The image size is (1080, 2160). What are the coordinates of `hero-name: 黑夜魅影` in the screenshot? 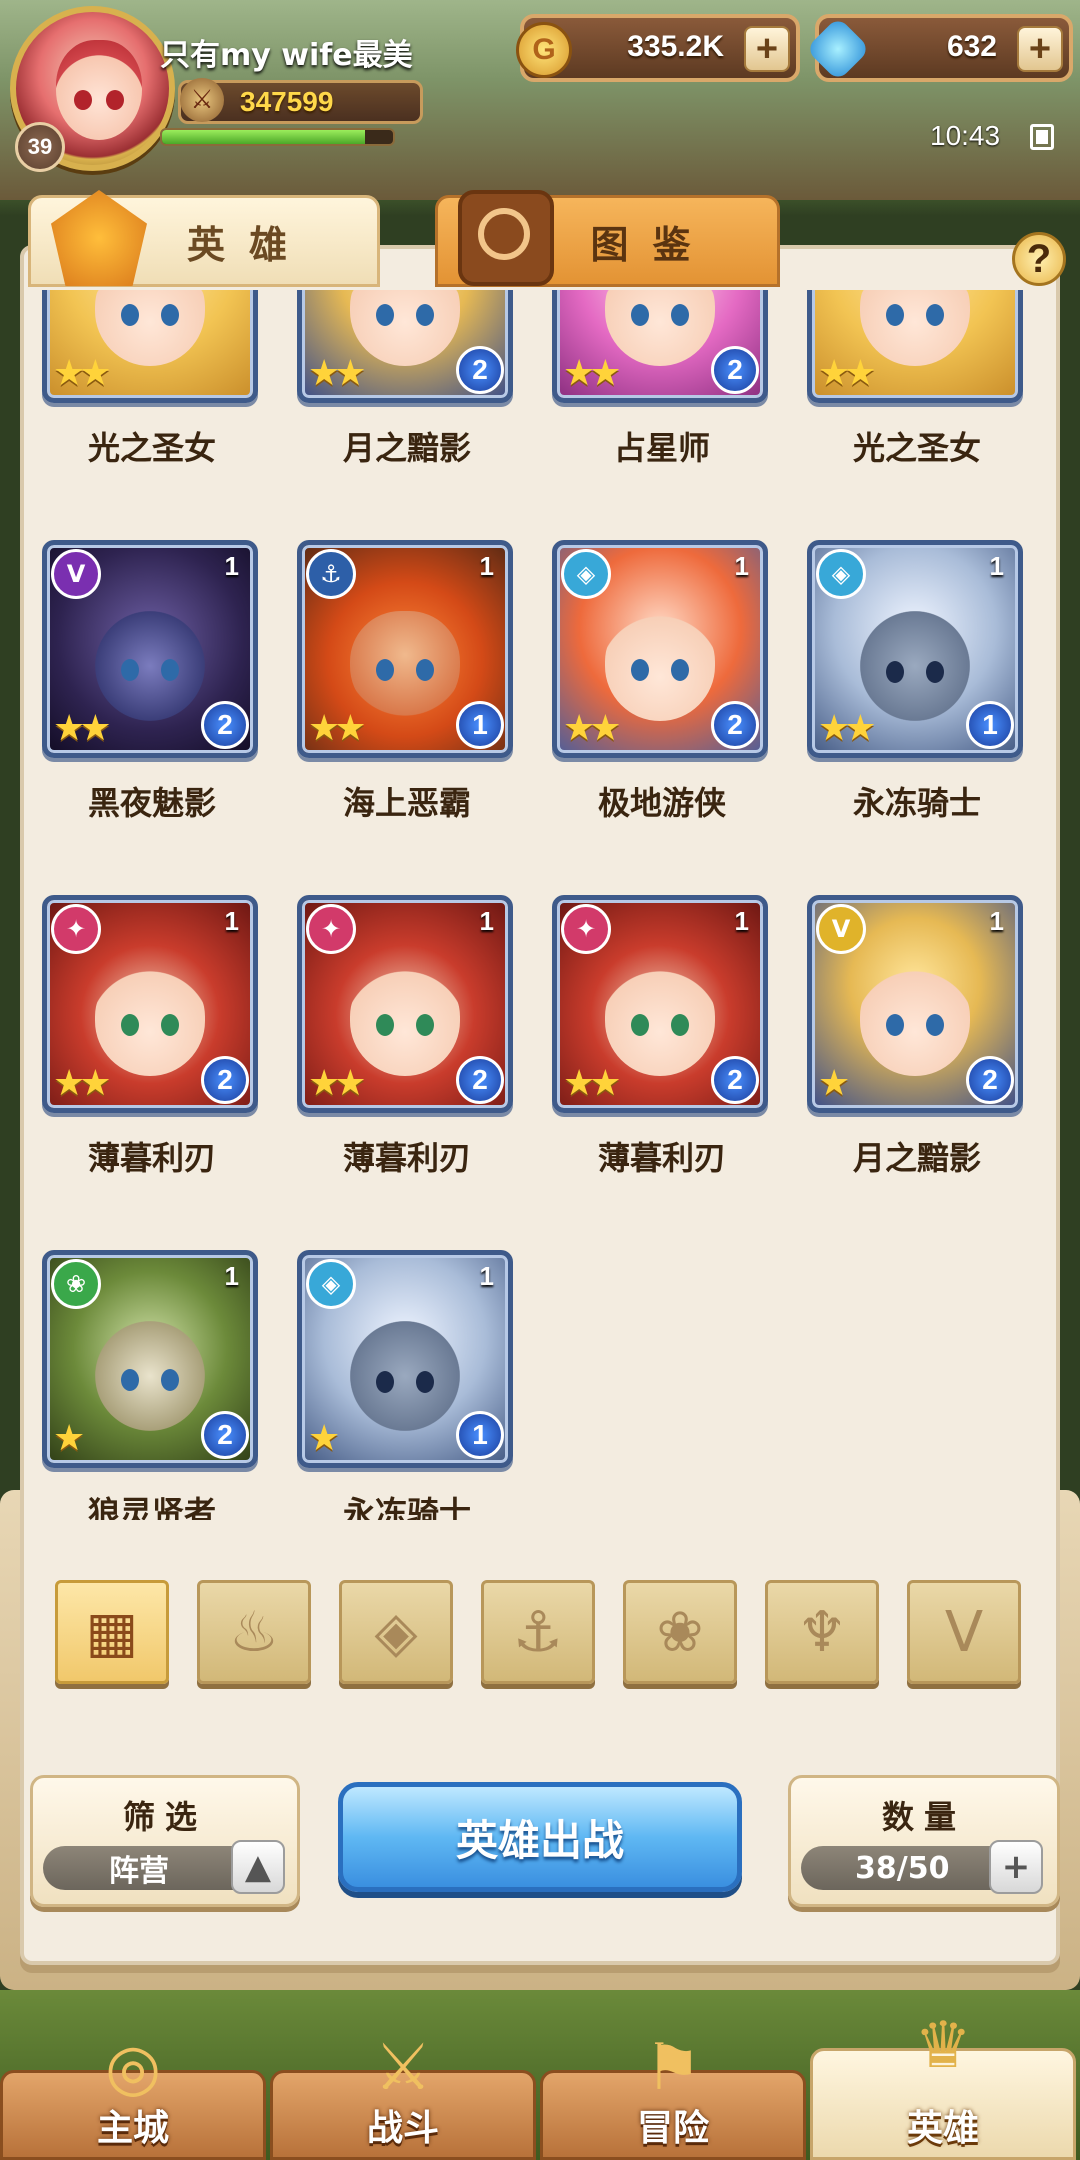 It's located at (151, 803).